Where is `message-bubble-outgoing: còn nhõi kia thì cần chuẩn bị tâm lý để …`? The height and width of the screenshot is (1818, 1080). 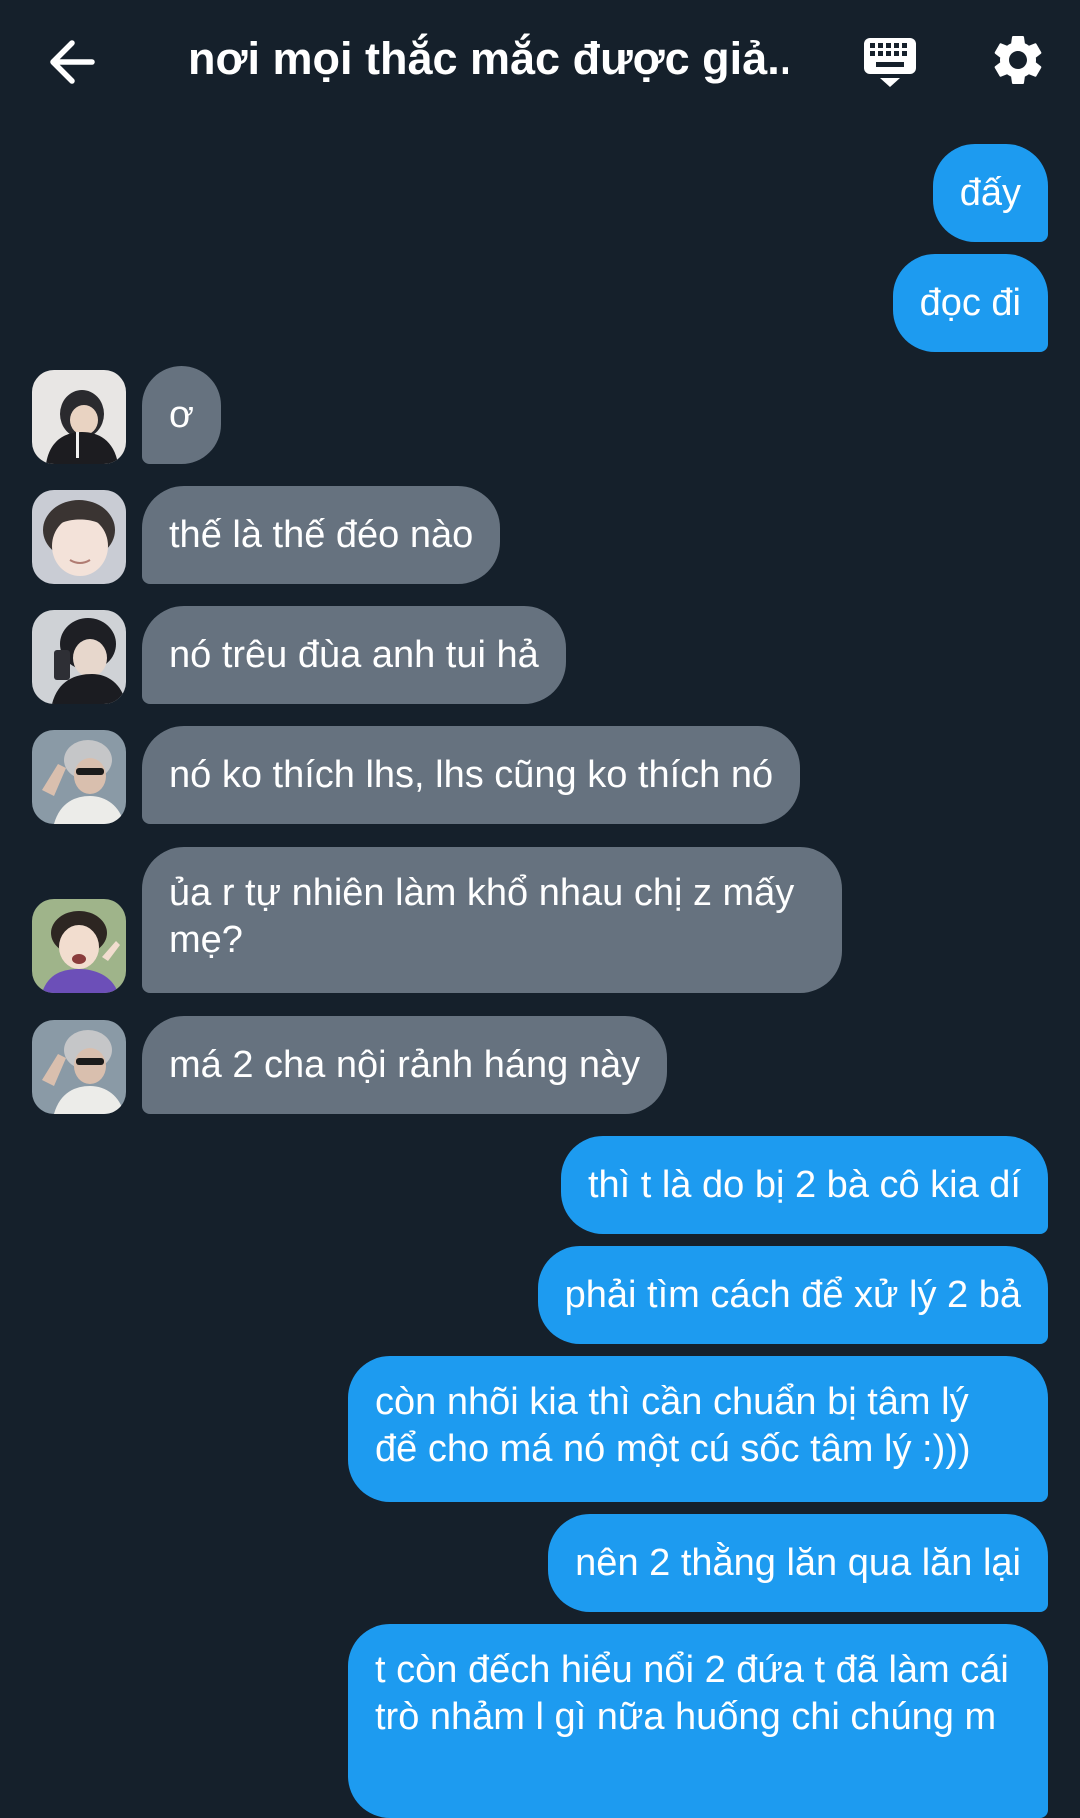
message-bubble-outgoing: còn nhõi kia thì cần chuẩn bị tâm lý để … is located at coordinates (698, 1429).